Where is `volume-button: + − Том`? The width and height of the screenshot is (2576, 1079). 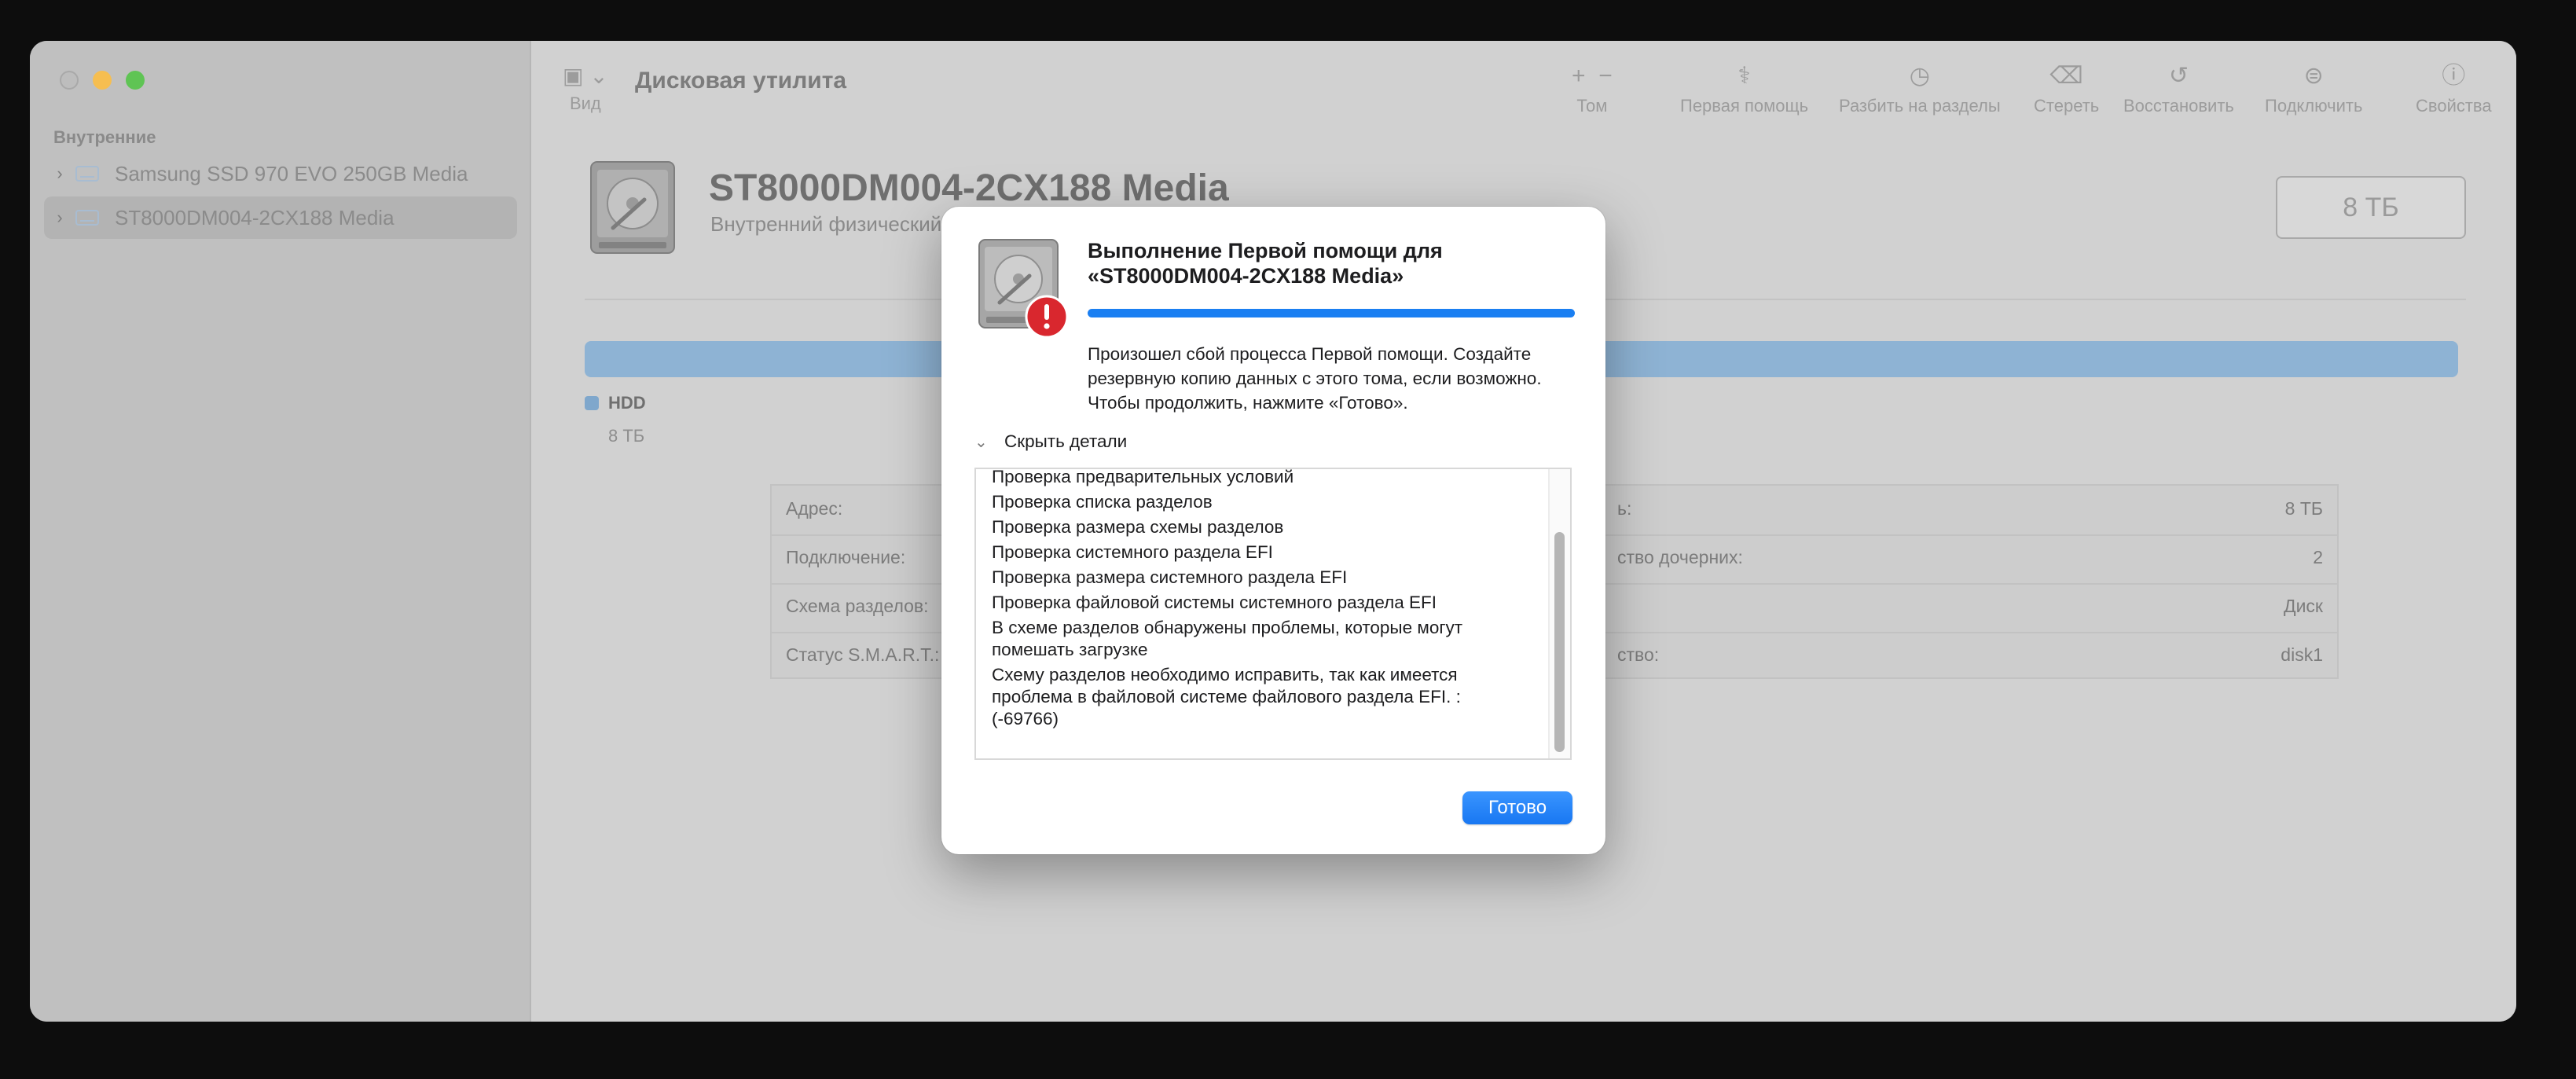
volume-button: + − Том is located at coordinates (1592, 88).